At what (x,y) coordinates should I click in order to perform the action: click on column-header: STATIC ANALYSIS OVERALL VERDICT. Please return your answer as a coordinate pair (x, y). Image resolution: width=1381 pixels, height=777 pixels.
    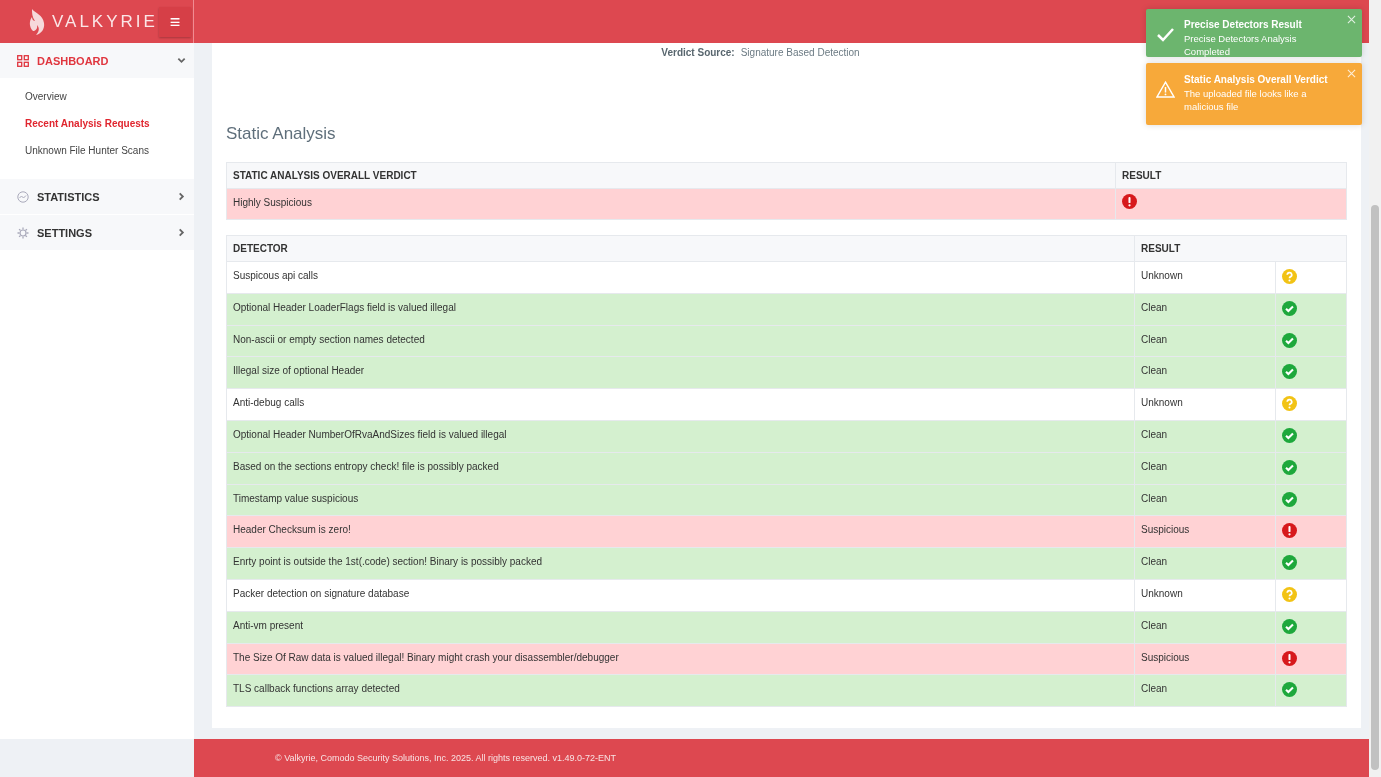
    Looking at the image, I should click on (671, 175).